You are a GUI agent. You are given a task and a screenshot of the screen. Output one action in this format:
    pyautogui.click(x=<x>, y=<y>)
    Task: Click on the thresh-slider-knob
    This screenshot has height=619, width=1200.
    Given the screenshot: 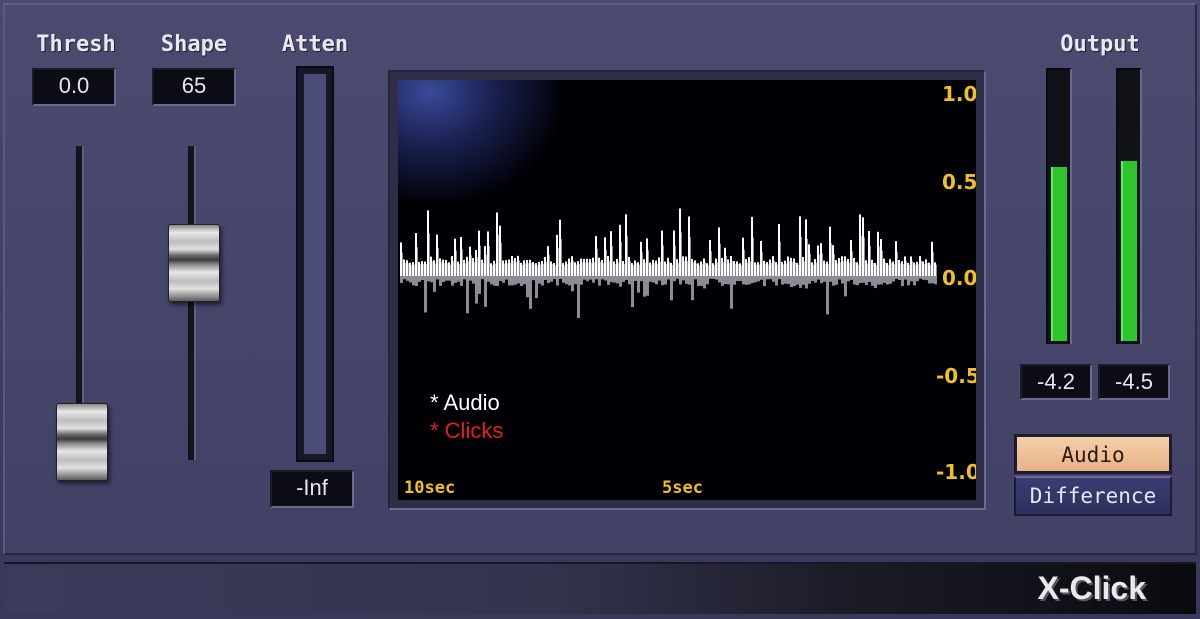 What is the action you would take?
    pyautogui.click(x=82, y=442)
    